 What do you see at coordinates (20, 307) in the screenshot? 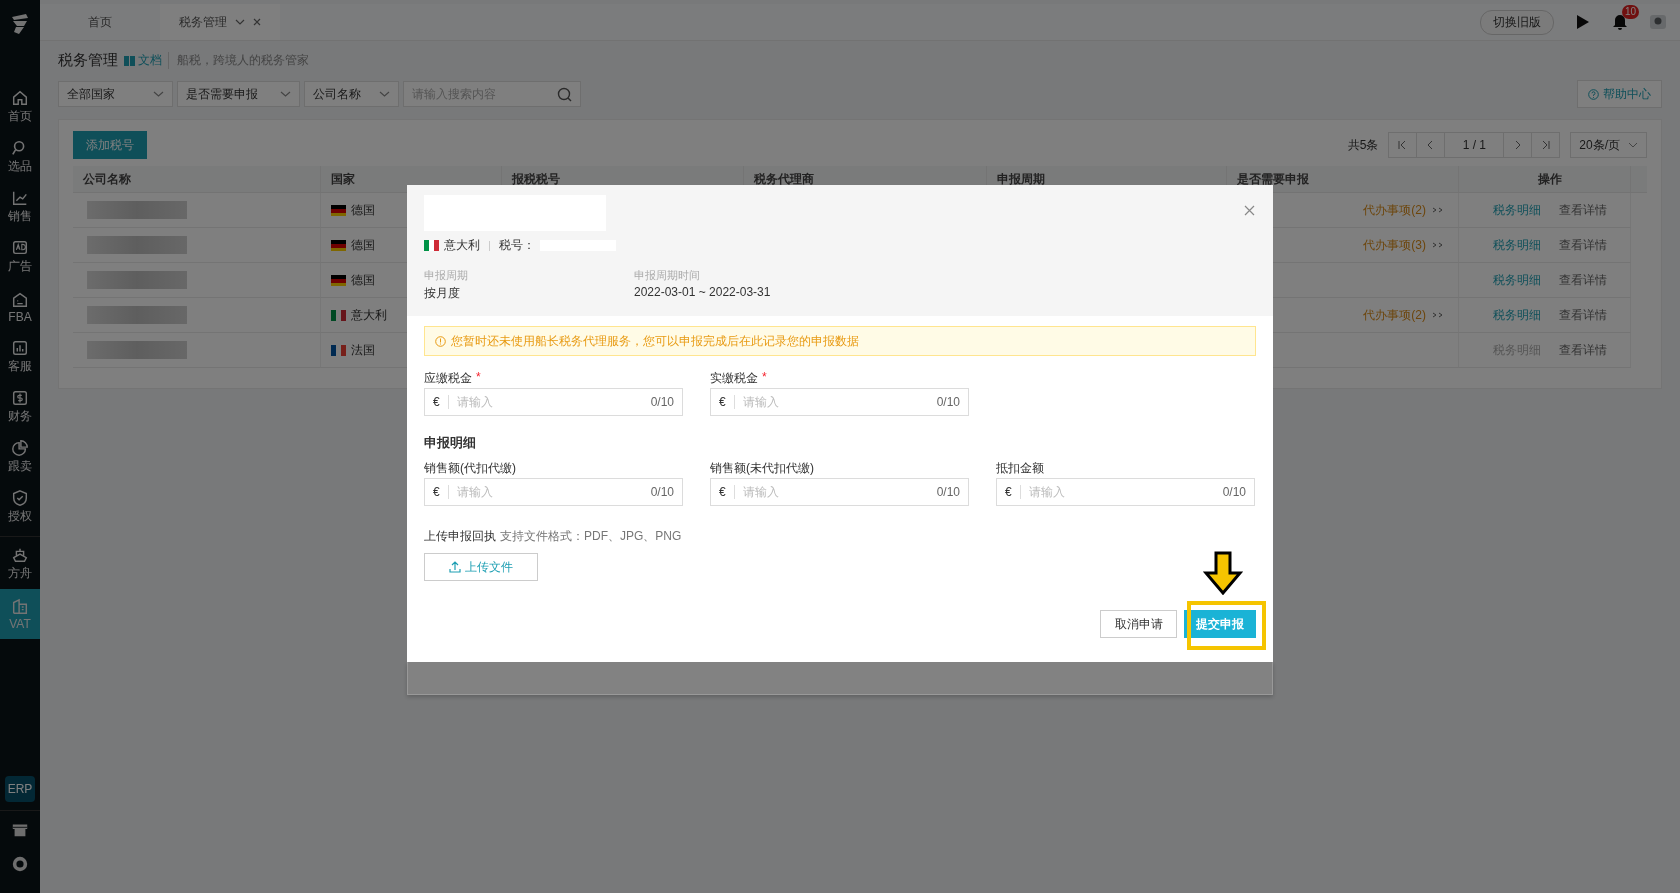
I see `sidebar-item: FBA` at bounding box center [20, 307].